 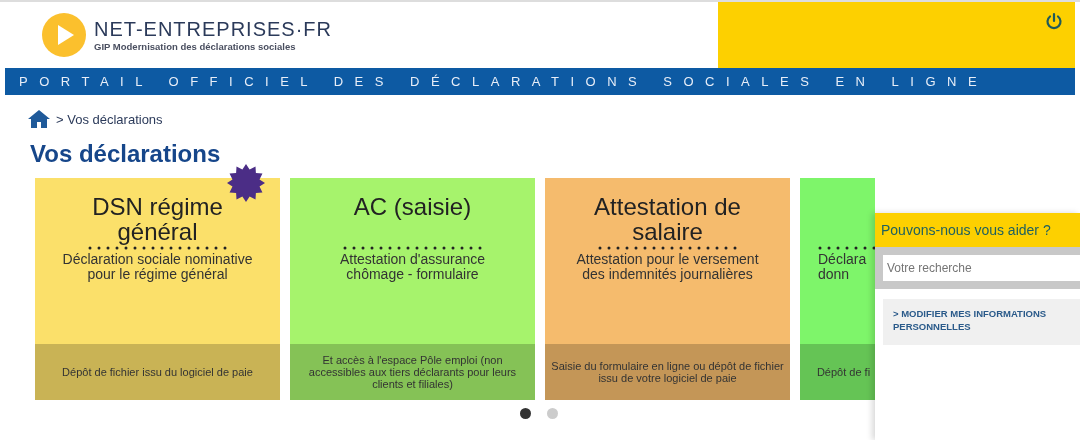 I want to click on banner-text: PORTAIL OFFICIEL DES DÉCLARATIONS SOCIALES EN LIGNE, so click(x=504, y=81).